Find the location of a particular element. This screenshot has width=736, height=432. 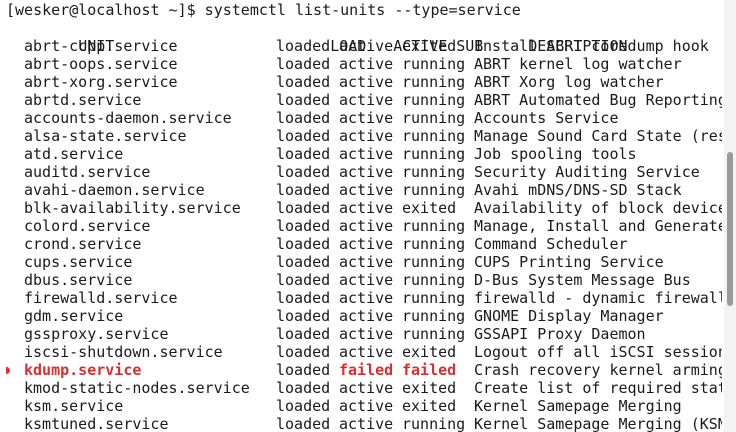

service-description: Kernel Samepage Merging (KSM is located at coordinates (598, 423).